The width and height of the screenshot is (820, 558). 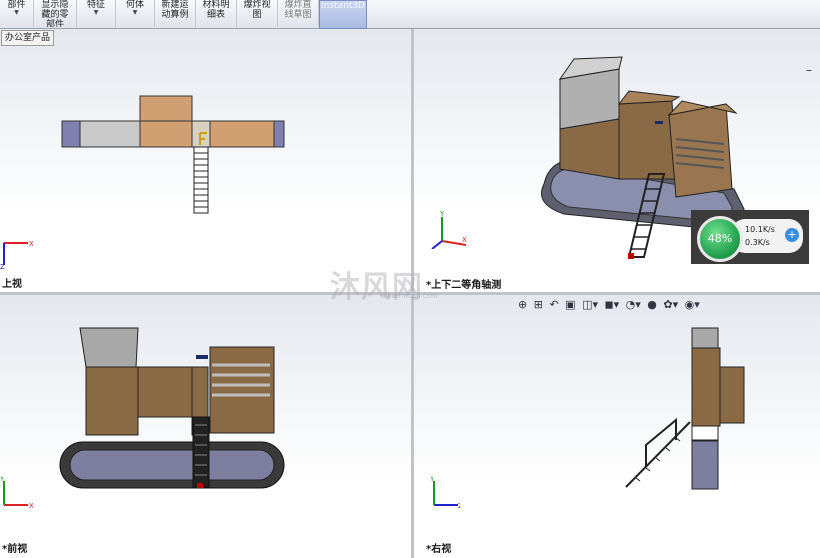 I want to click on top-view-model, so click(x=173, y=154).